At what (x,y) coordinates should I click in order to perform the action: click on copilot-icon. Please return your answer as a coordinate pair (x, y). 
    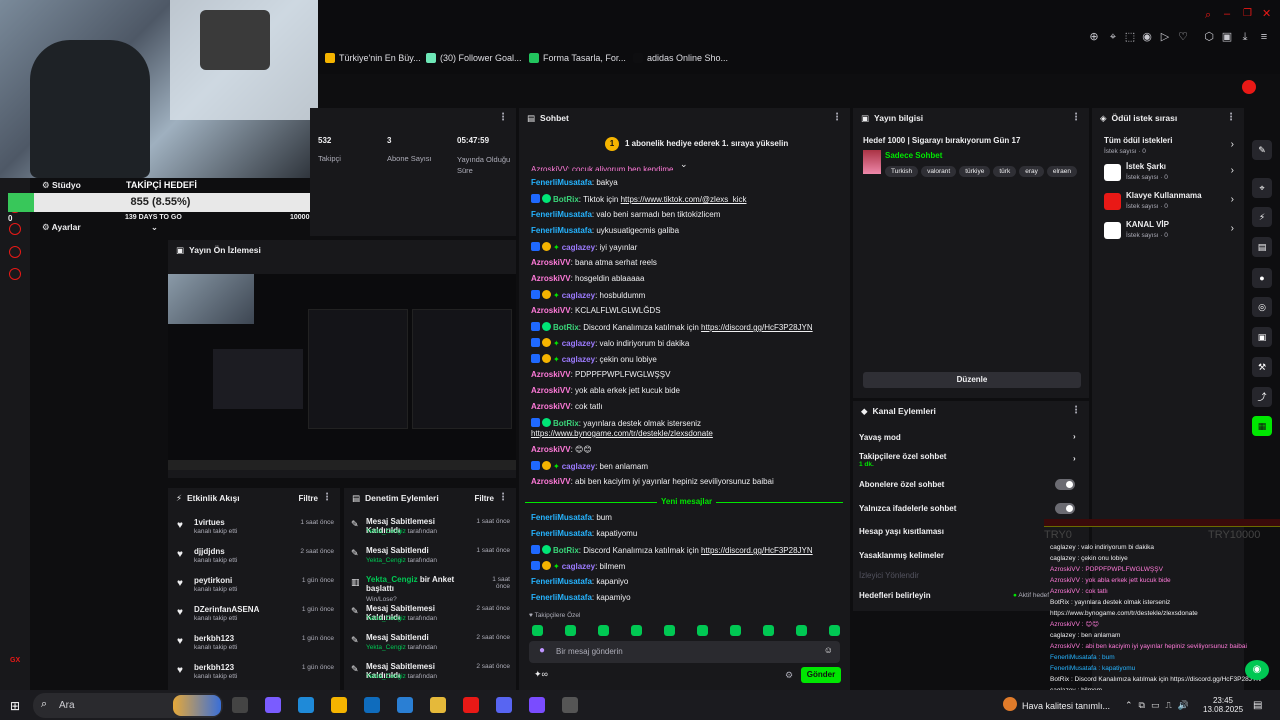
    Looking at the image, I should click on (273, 705).